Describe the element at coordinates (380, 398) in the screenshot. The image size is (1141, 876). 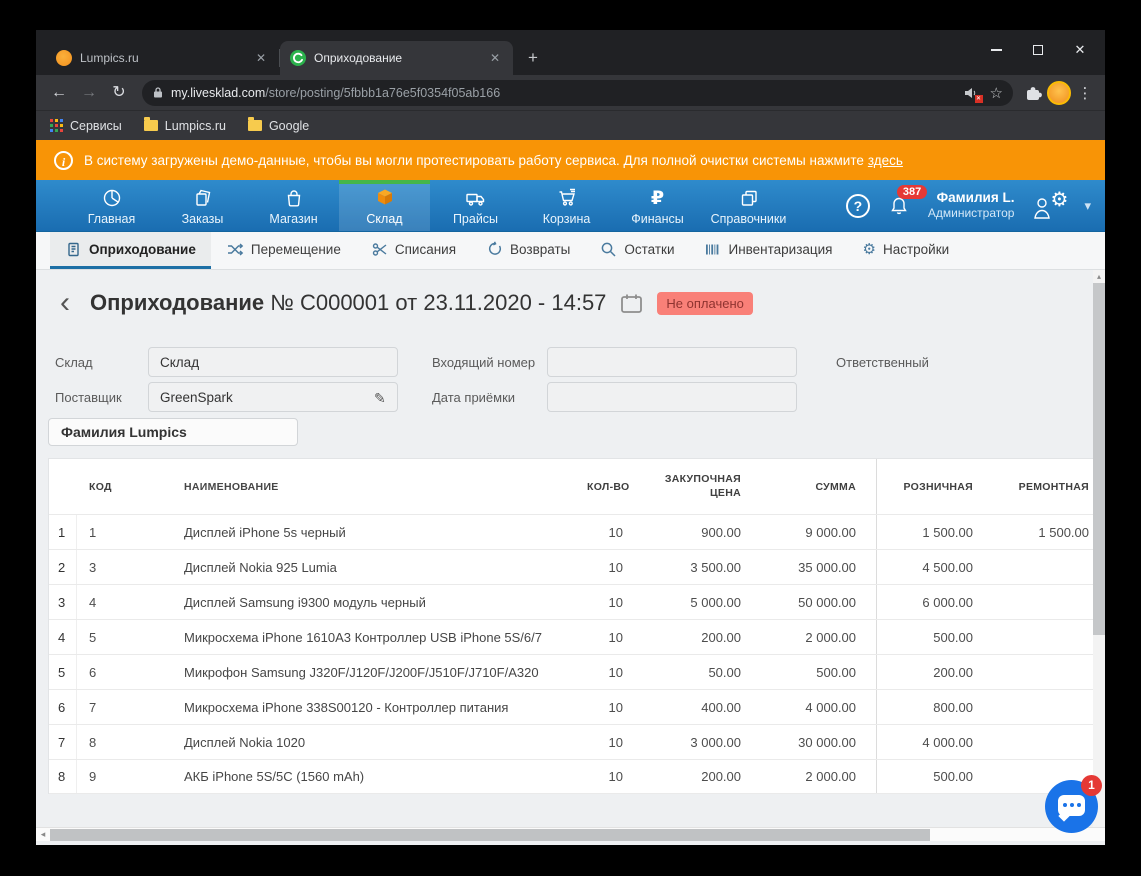
I see `pencil-icon: ✎` at that location.